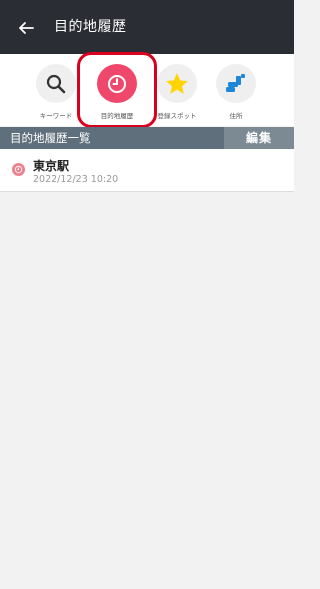 Image resolution: width=320 pixels, height=589 pixels. What do you see at coordinates (236, 116) in the screenshot?
I see `category-label: 住所` at bounding box center [236, 116].